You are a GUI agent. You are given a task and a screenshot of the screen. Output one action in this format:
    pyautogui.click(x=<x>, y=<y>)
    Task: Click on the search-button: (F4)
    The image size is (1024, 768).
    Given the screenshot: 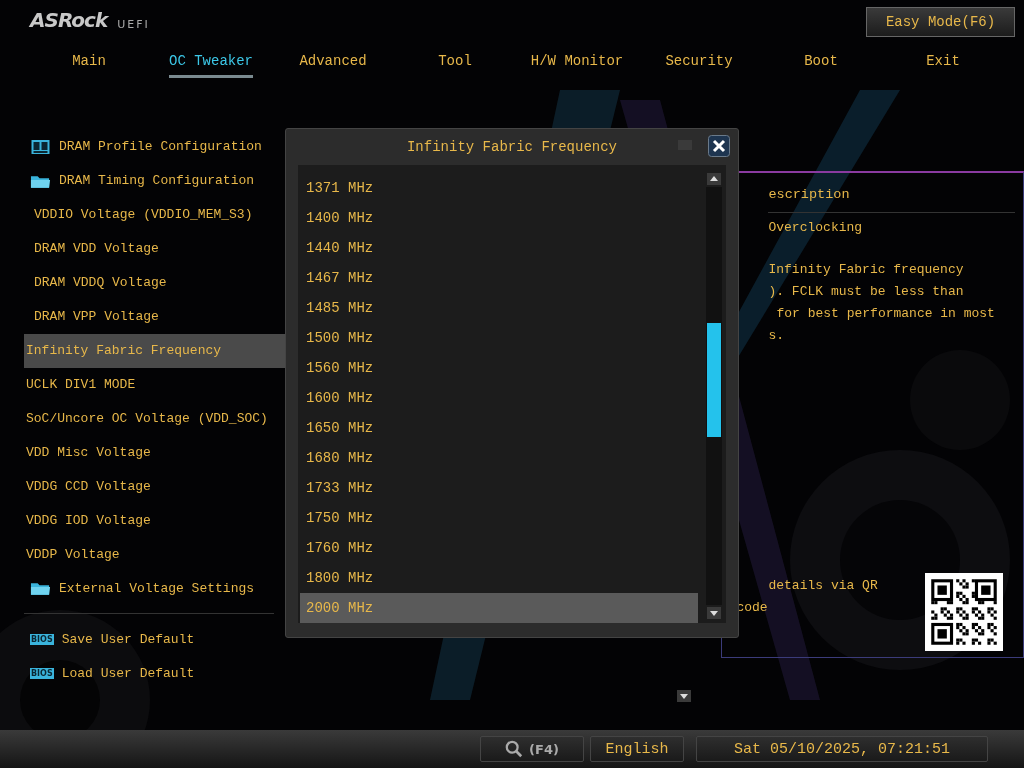 What is the action you would take?
    pyautogui.click(x=532, y=749)
    